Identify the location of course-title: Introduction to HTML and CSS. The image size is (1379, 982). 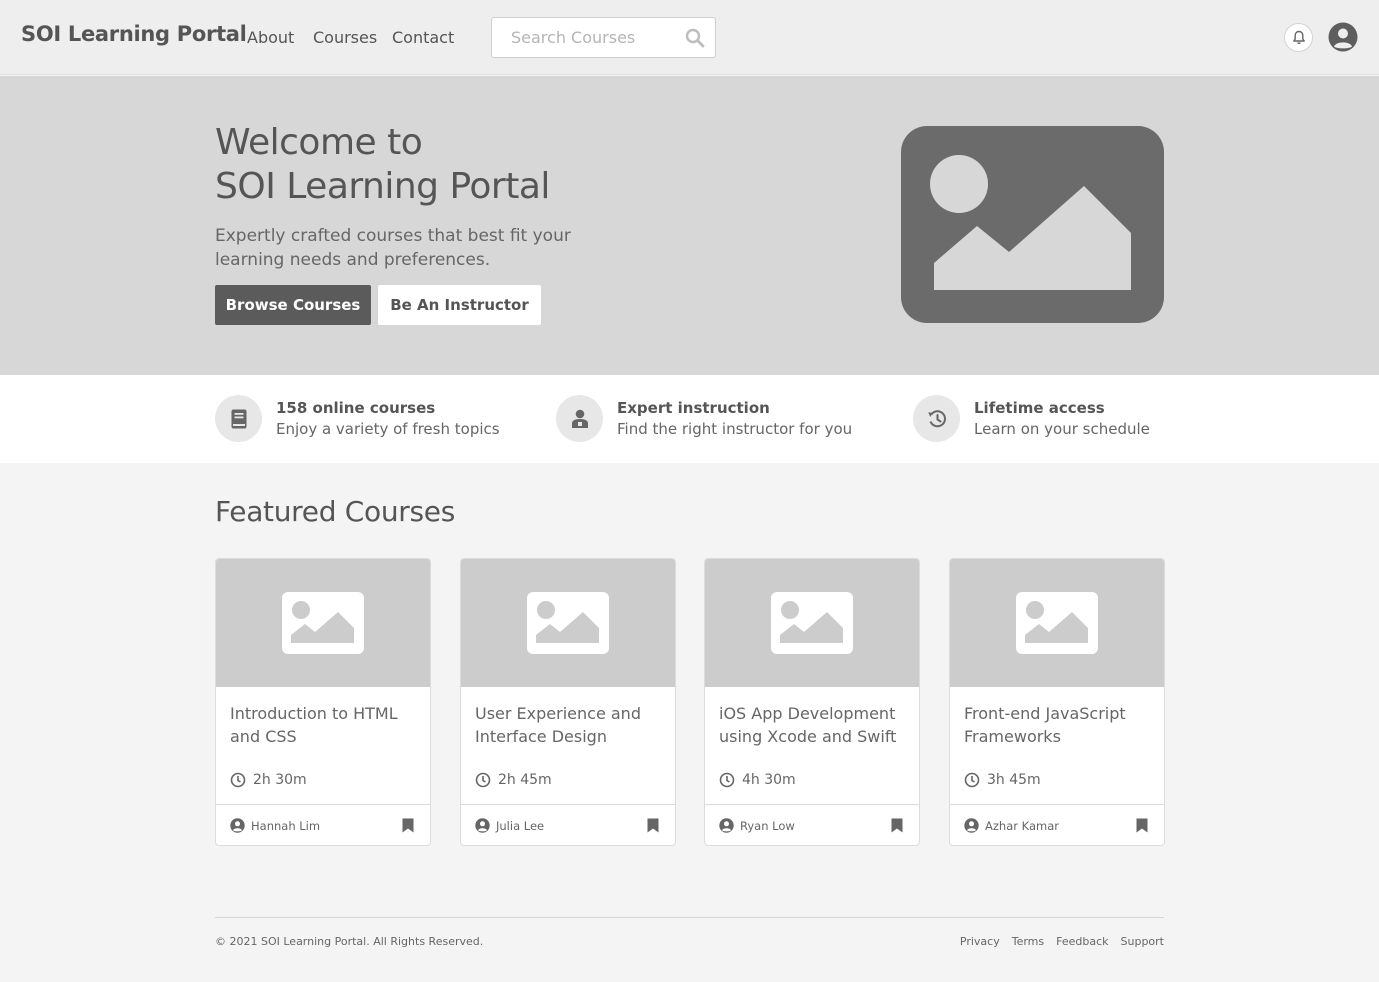
(325, 725).